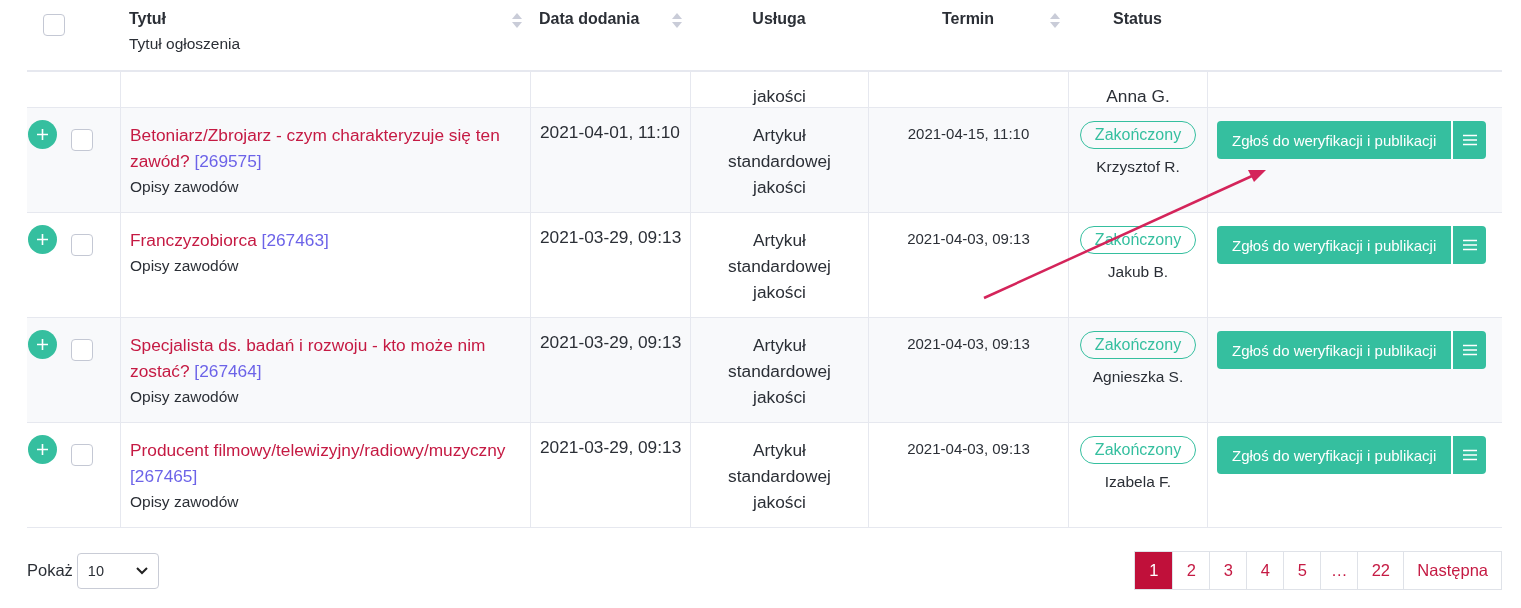  What do you see at coordinates (1138, 96) in the screenshot?
I see `author-name: Anna G.` at bounding box center [1138, 96].